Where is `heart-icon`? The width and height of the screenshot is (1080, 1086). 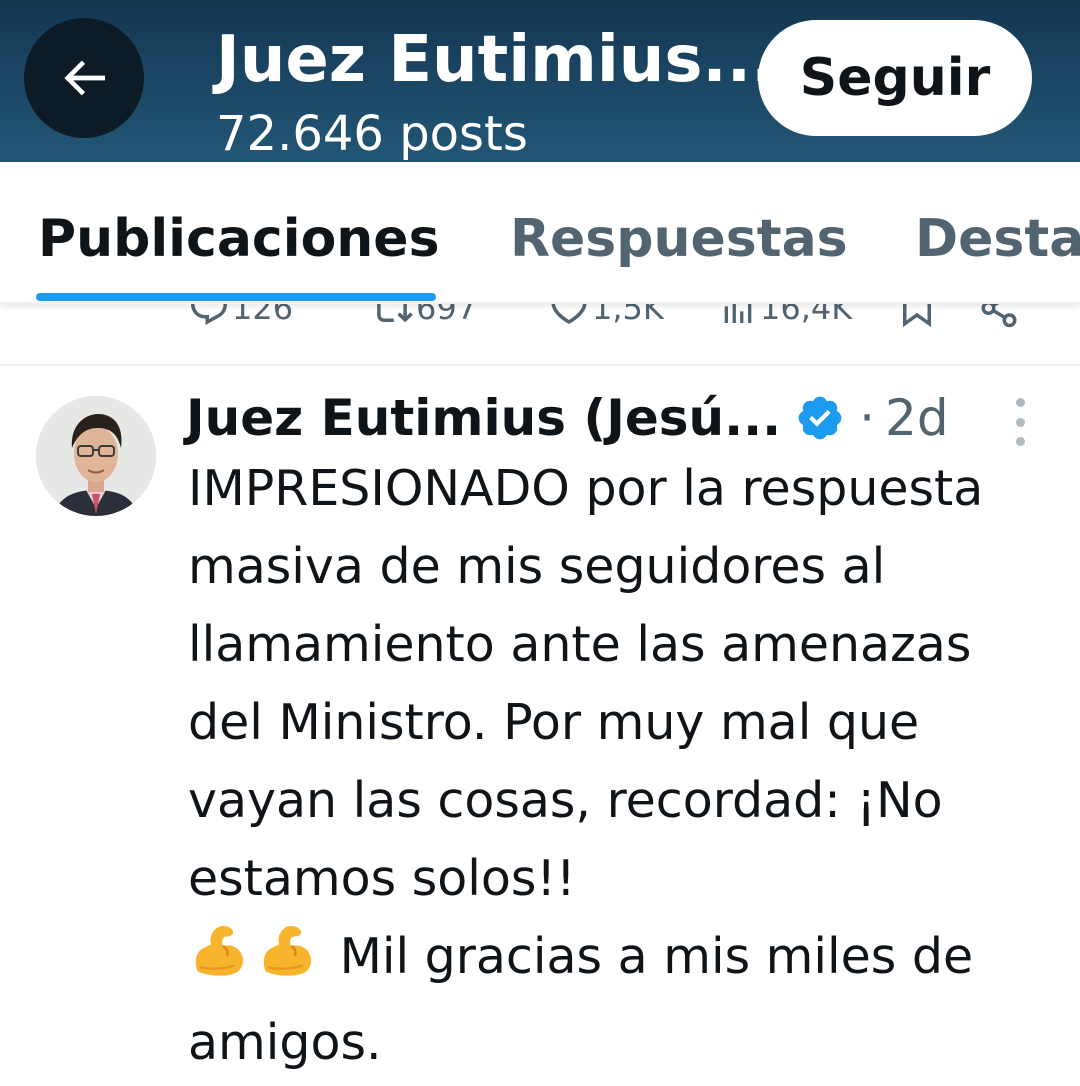
heart-icon is located at coordinates (569, 314).